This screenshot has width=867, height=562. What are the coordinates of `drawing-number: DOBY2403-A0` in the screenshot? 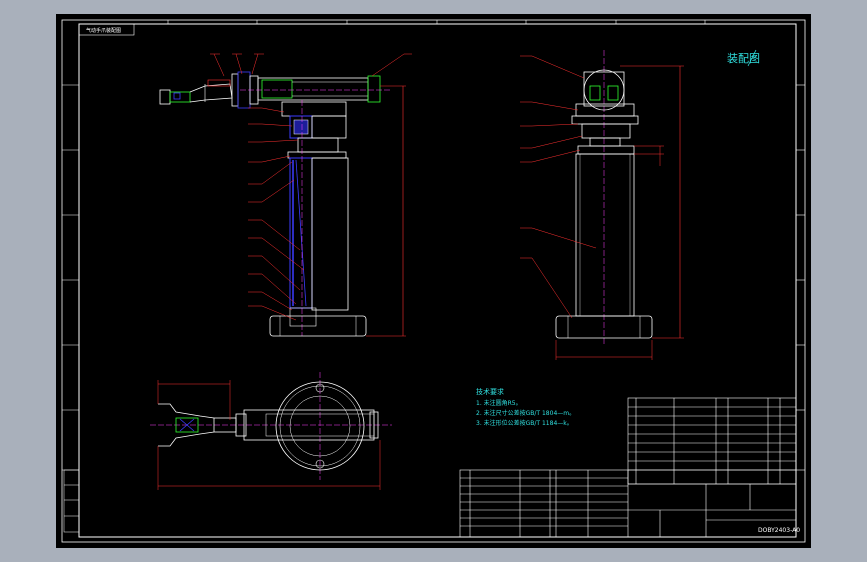 It's located at (779, 530).